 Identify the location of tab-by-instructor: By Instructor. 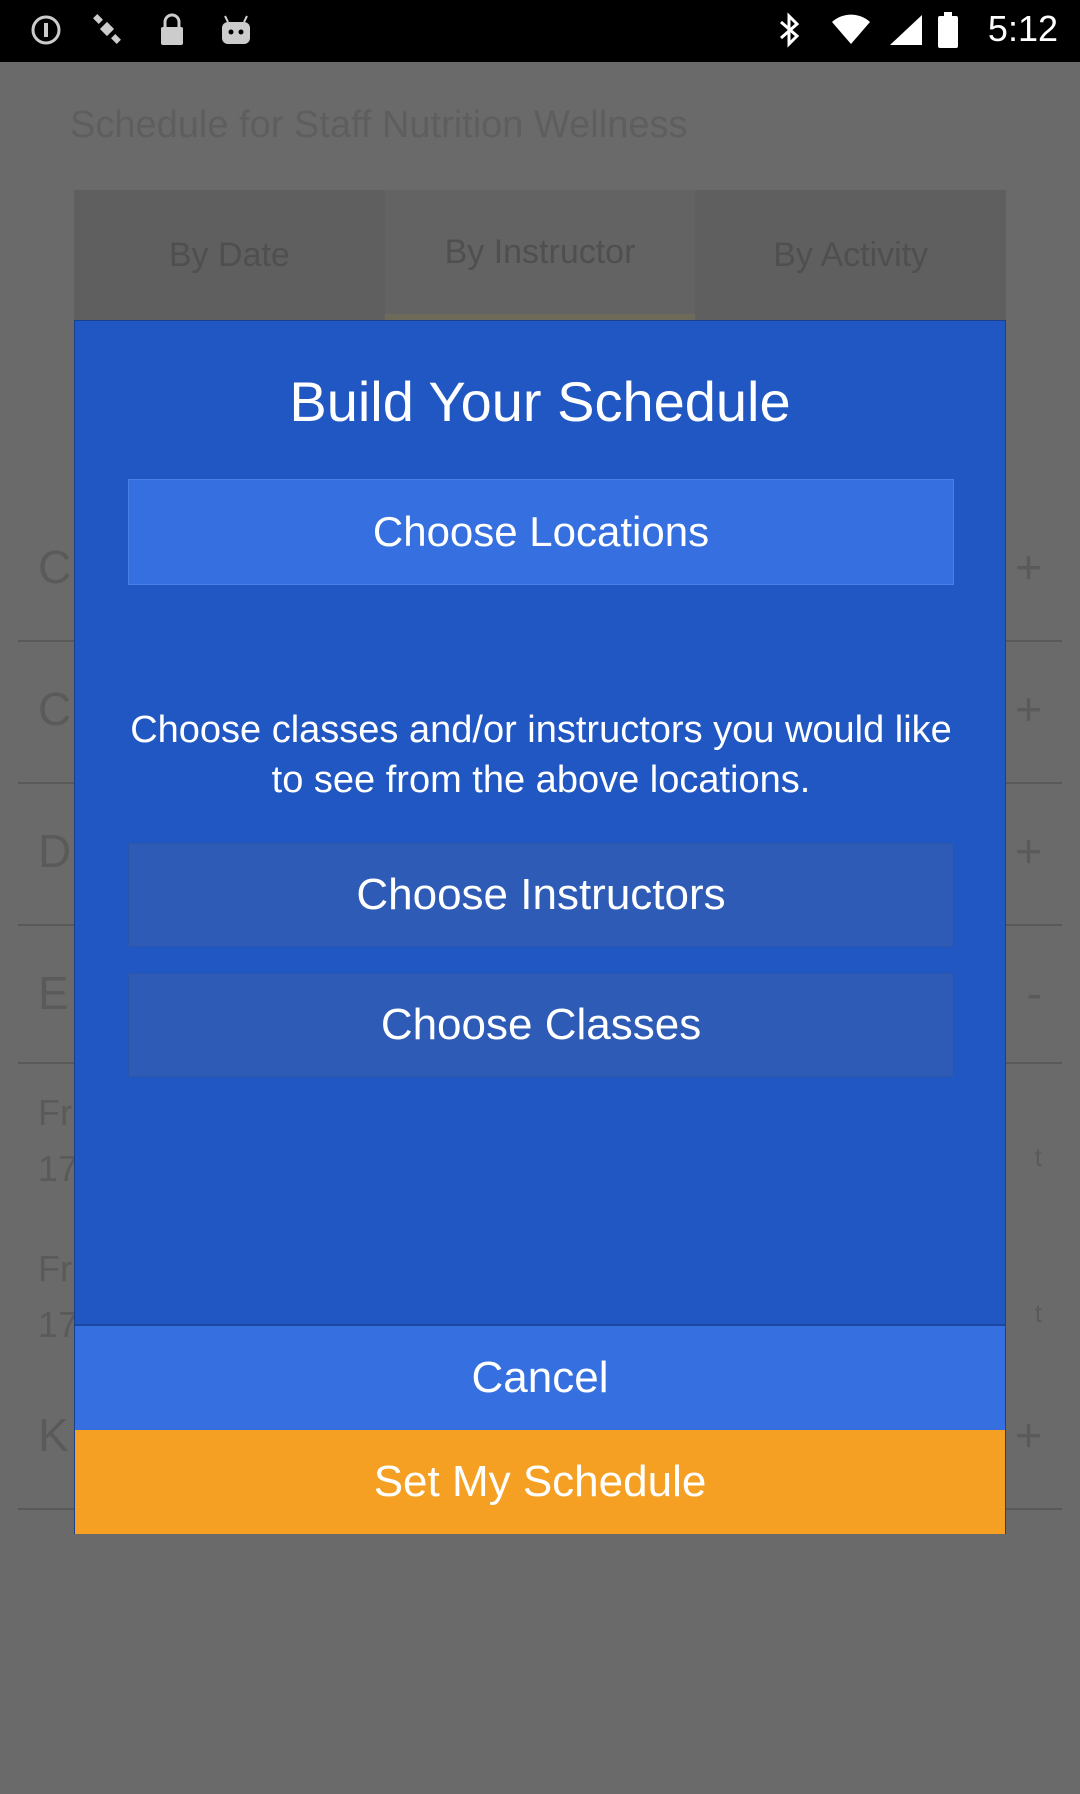
(540, 255).